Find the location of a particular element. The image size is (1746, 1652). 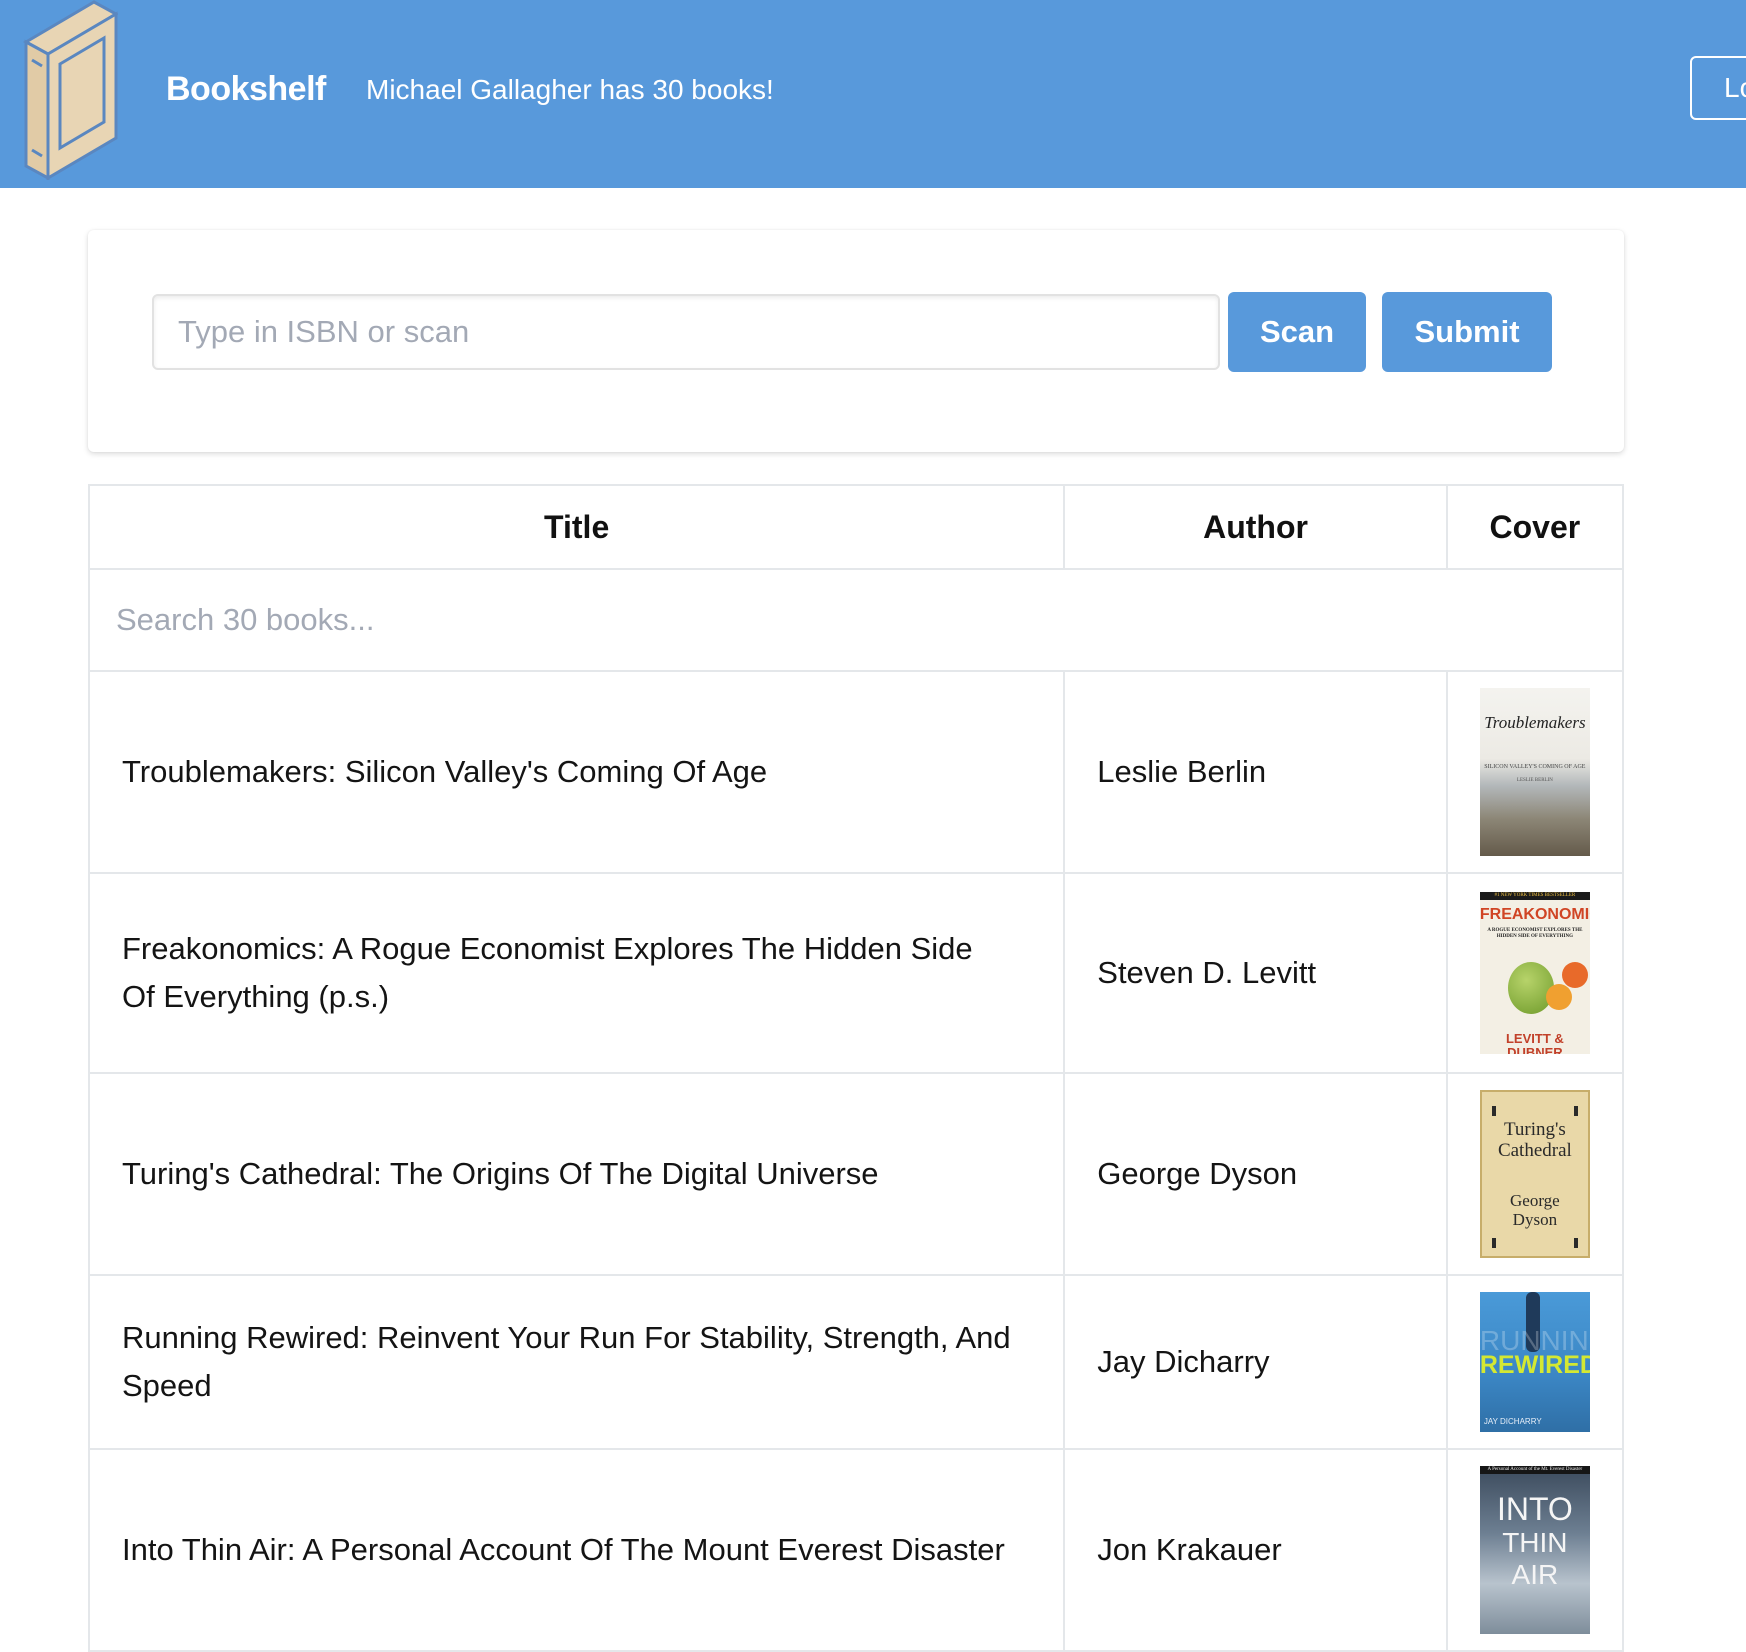

filter-row is located at coordinates (856, 620).